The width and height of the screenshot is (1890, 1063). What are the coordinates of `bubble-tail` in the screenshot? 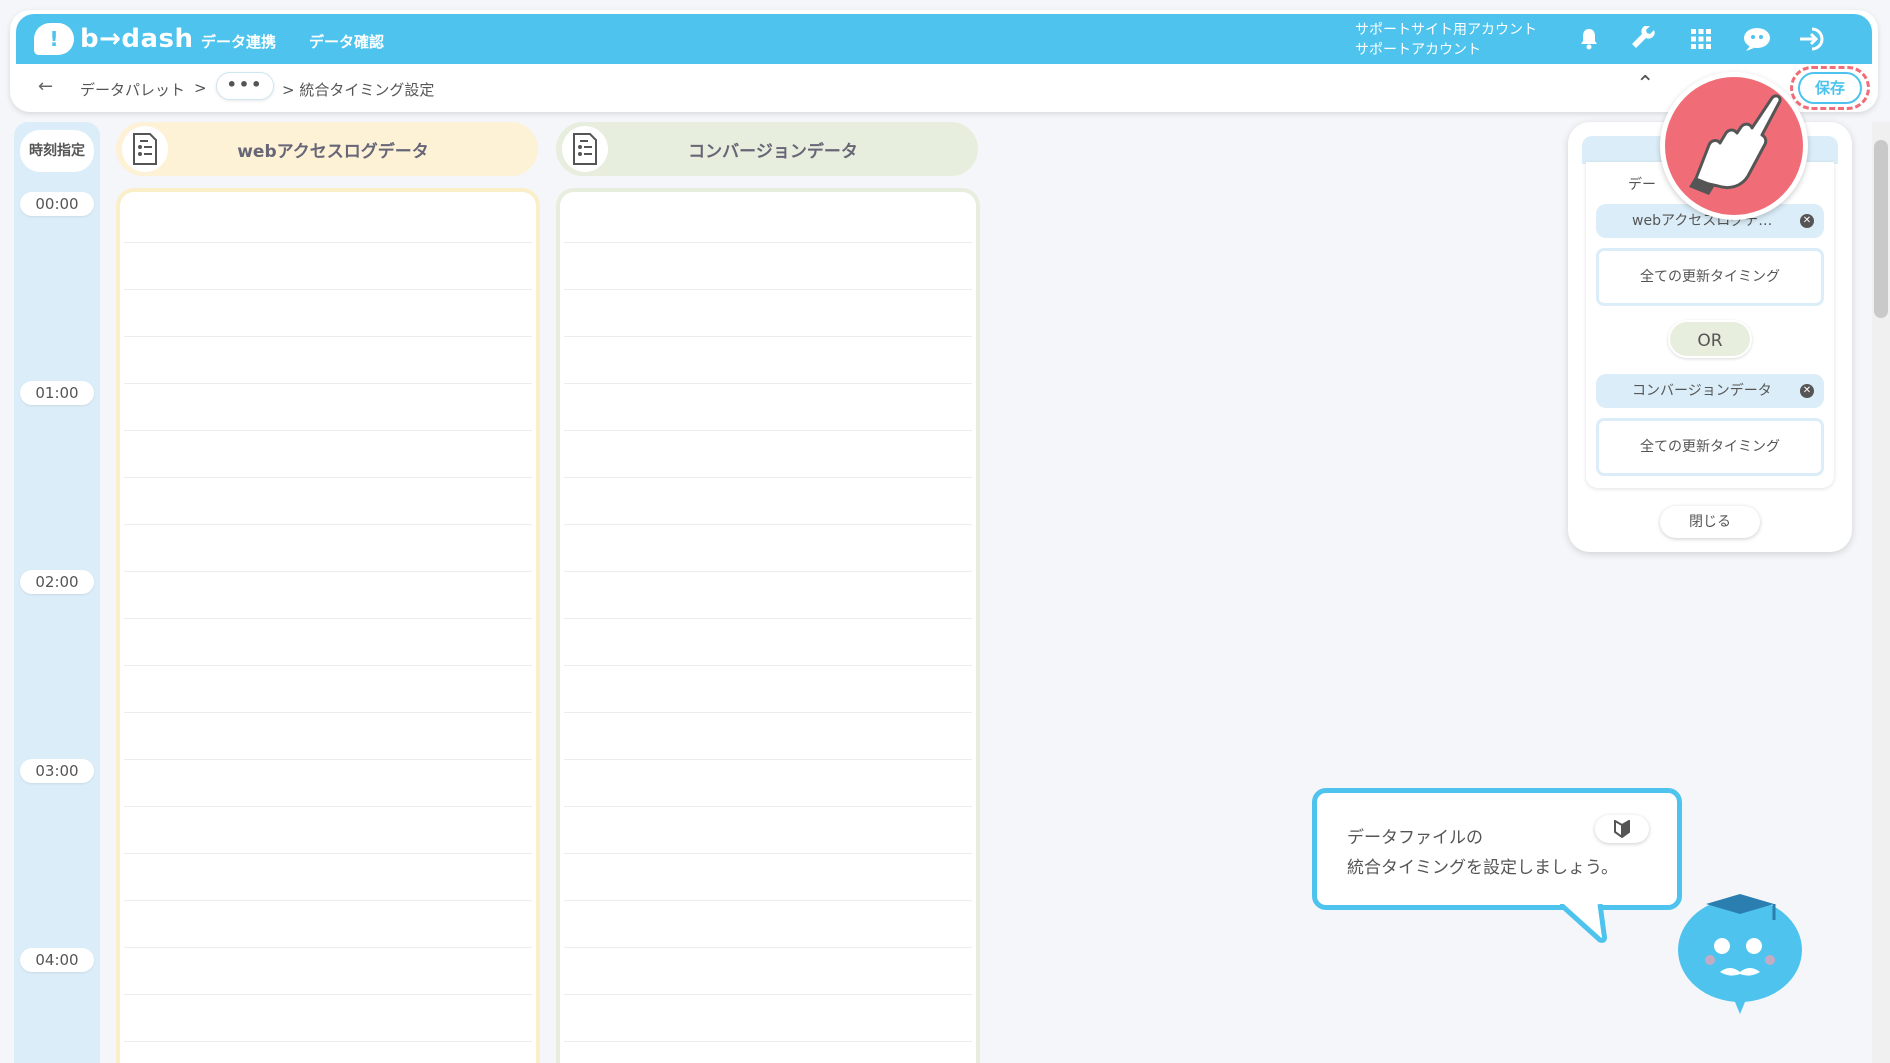 It's located at (1583, 923).